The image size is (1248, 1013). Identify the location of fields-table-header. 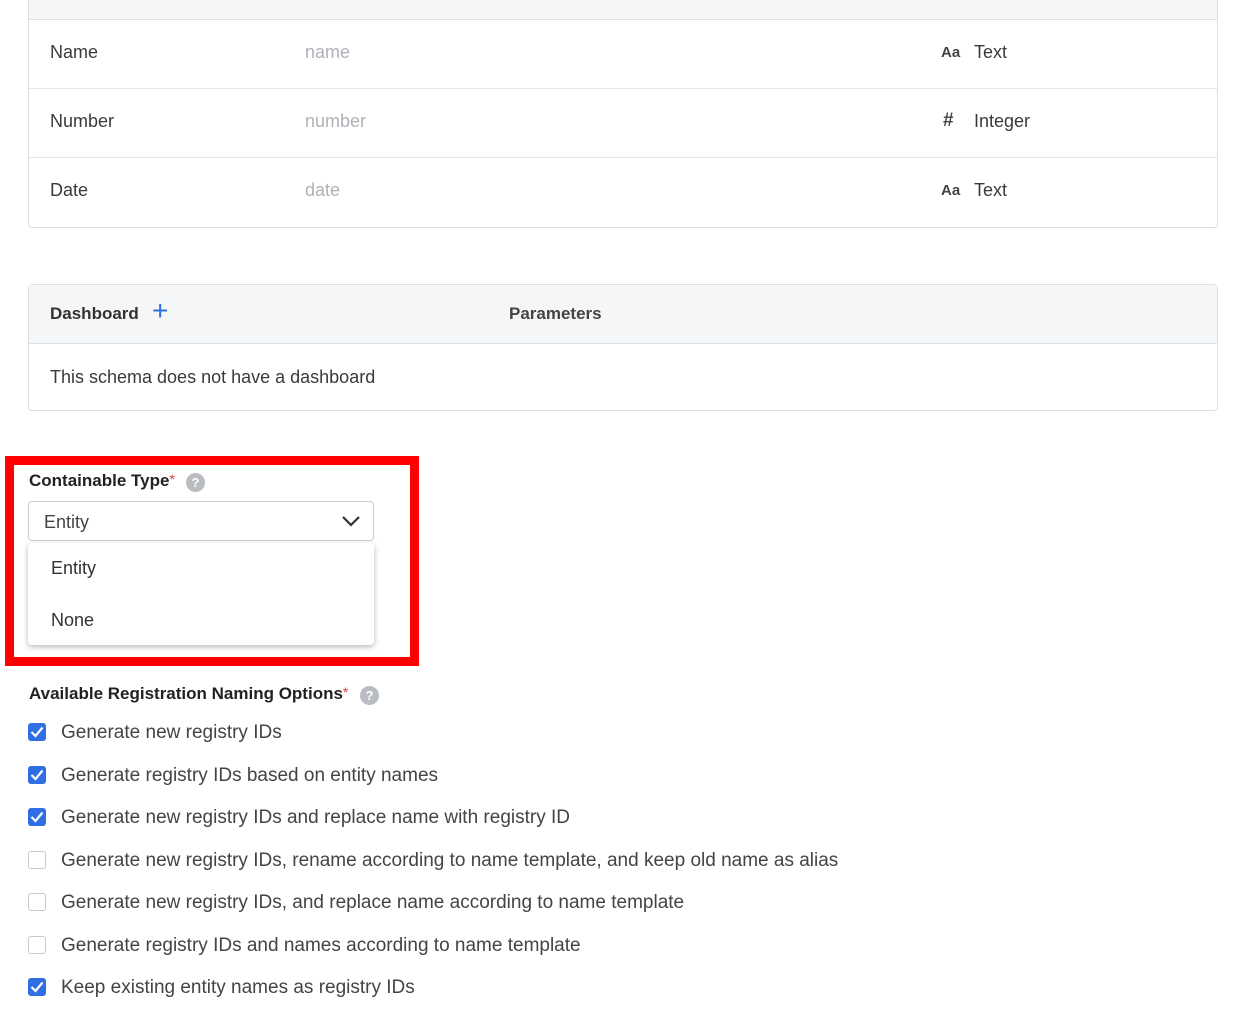
(623, 10).